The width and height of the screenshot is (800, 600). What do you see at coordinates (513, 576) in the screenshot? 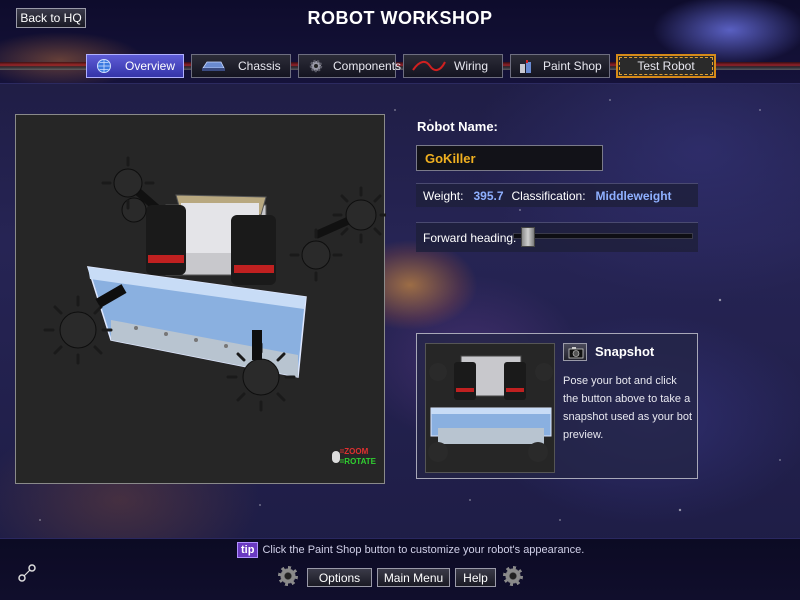
I see `footer-gear-right-icon` at bounding box center [513, 576].